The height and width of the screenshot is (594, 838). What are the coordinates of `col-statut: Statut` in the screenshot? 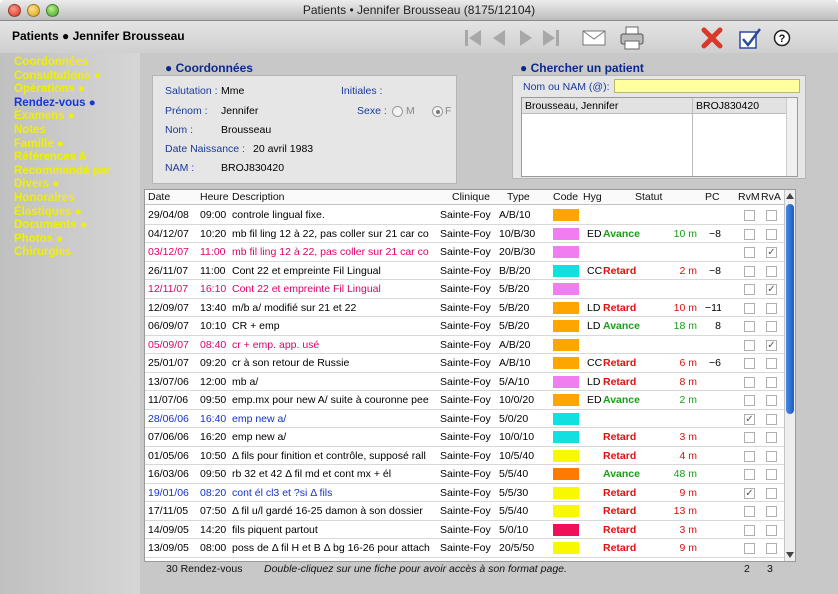 It's located at (648, 197).